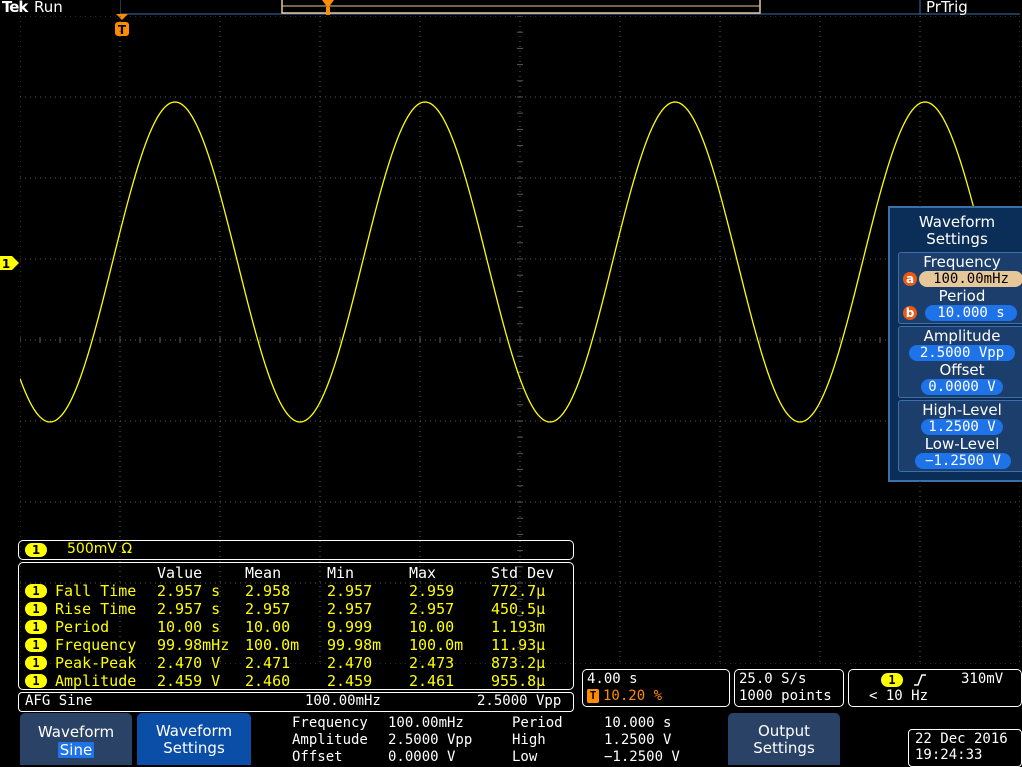  Describe the element at coordinates (656, 688) in the screenshot. I see `timebase-box: 4.00 s T 10.20 %` at that location.